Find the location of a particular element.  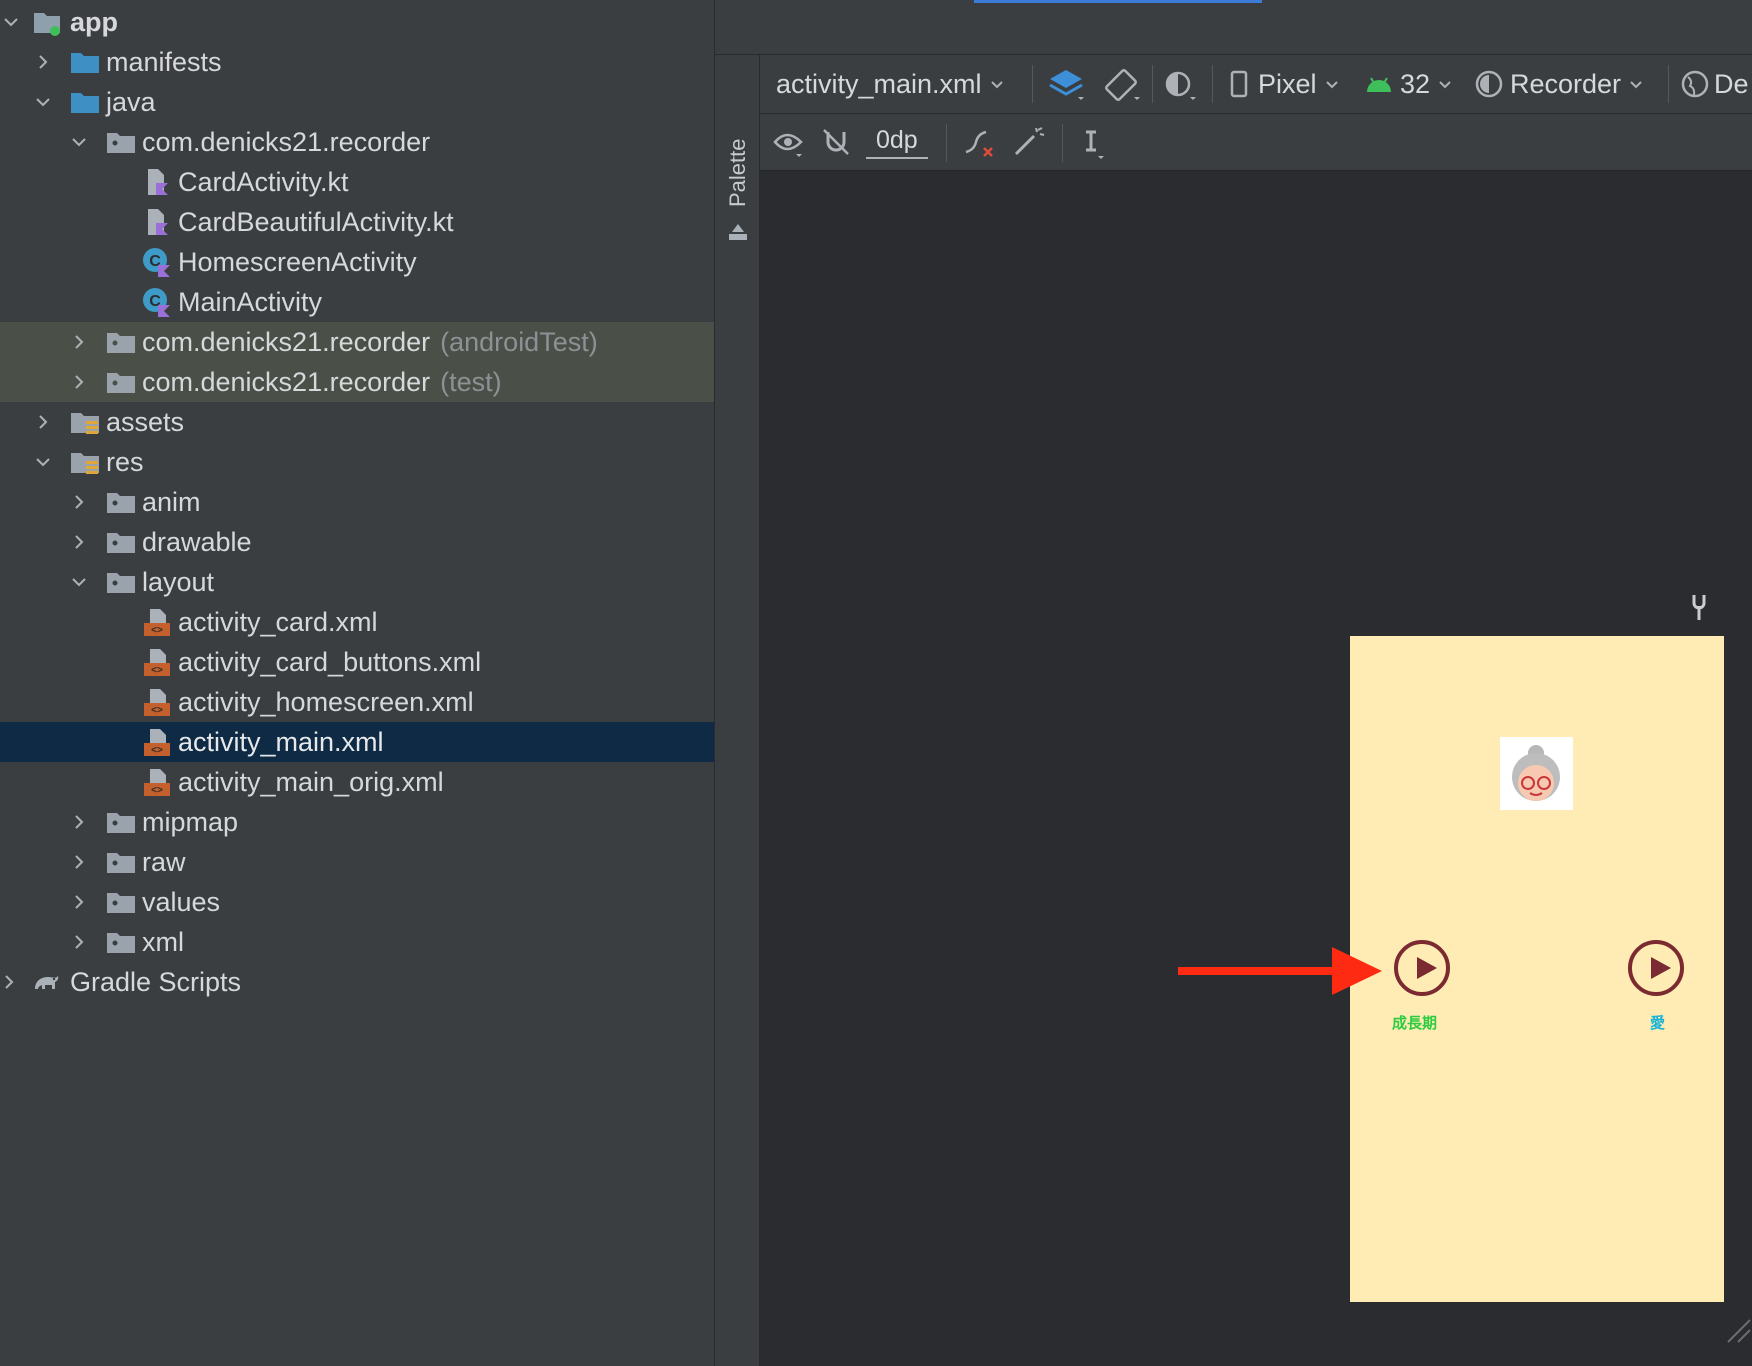

resource-folder-icon is located at coordinates (85, 462).